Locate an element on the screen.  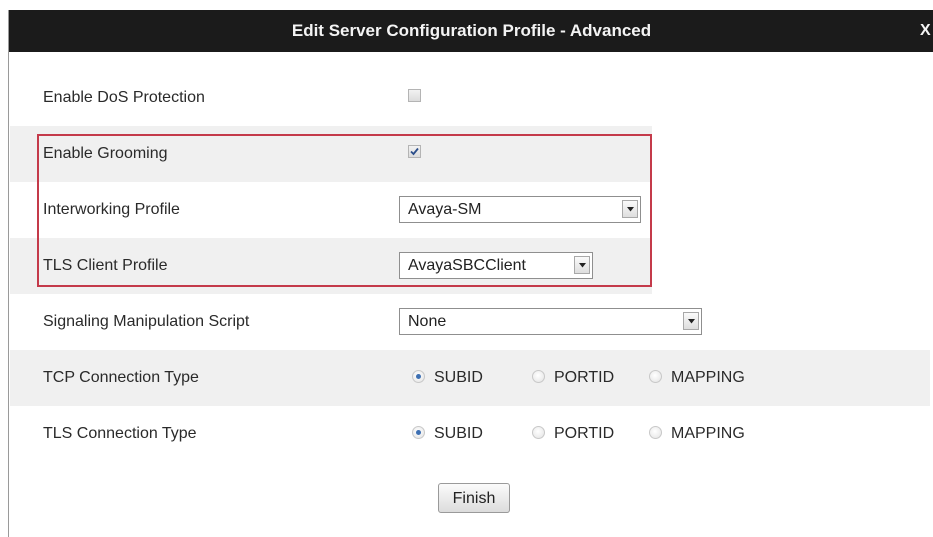
enable-dos-protection-label: Enable DoS Protection is located at coordinates (124, 97).